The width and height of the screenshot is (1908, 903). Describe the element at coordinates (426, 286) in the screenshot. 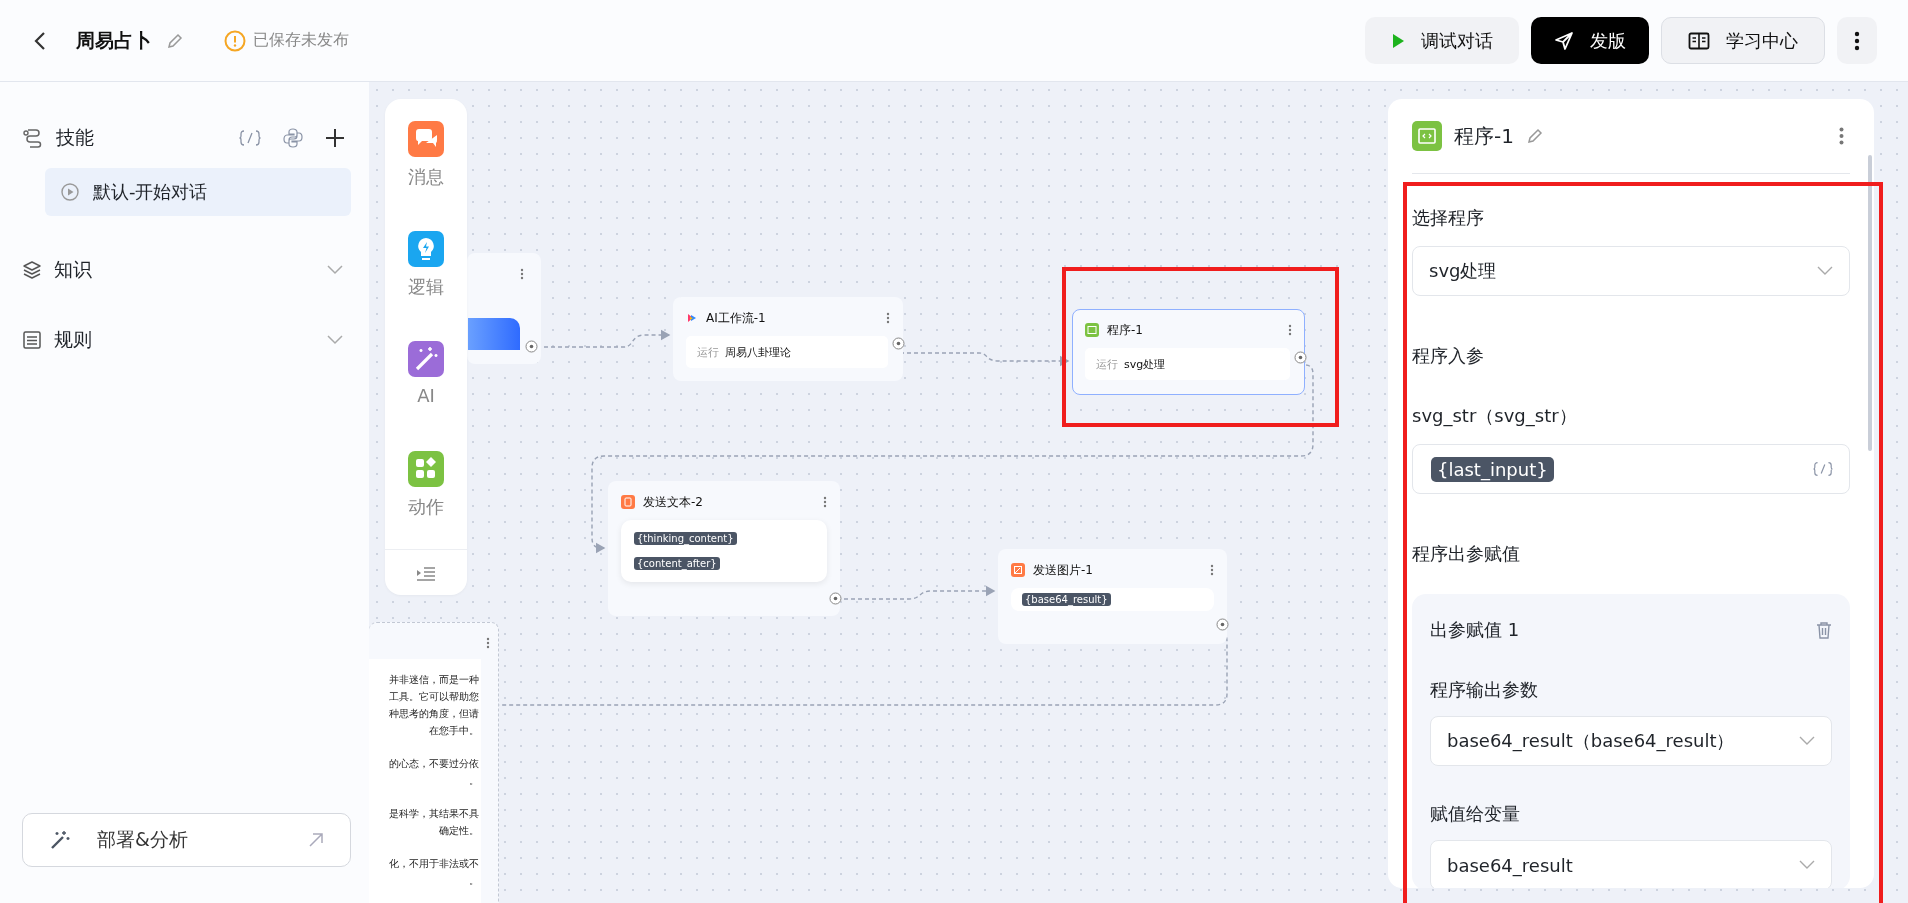

I see `palette-item: 逻辑` at that location.